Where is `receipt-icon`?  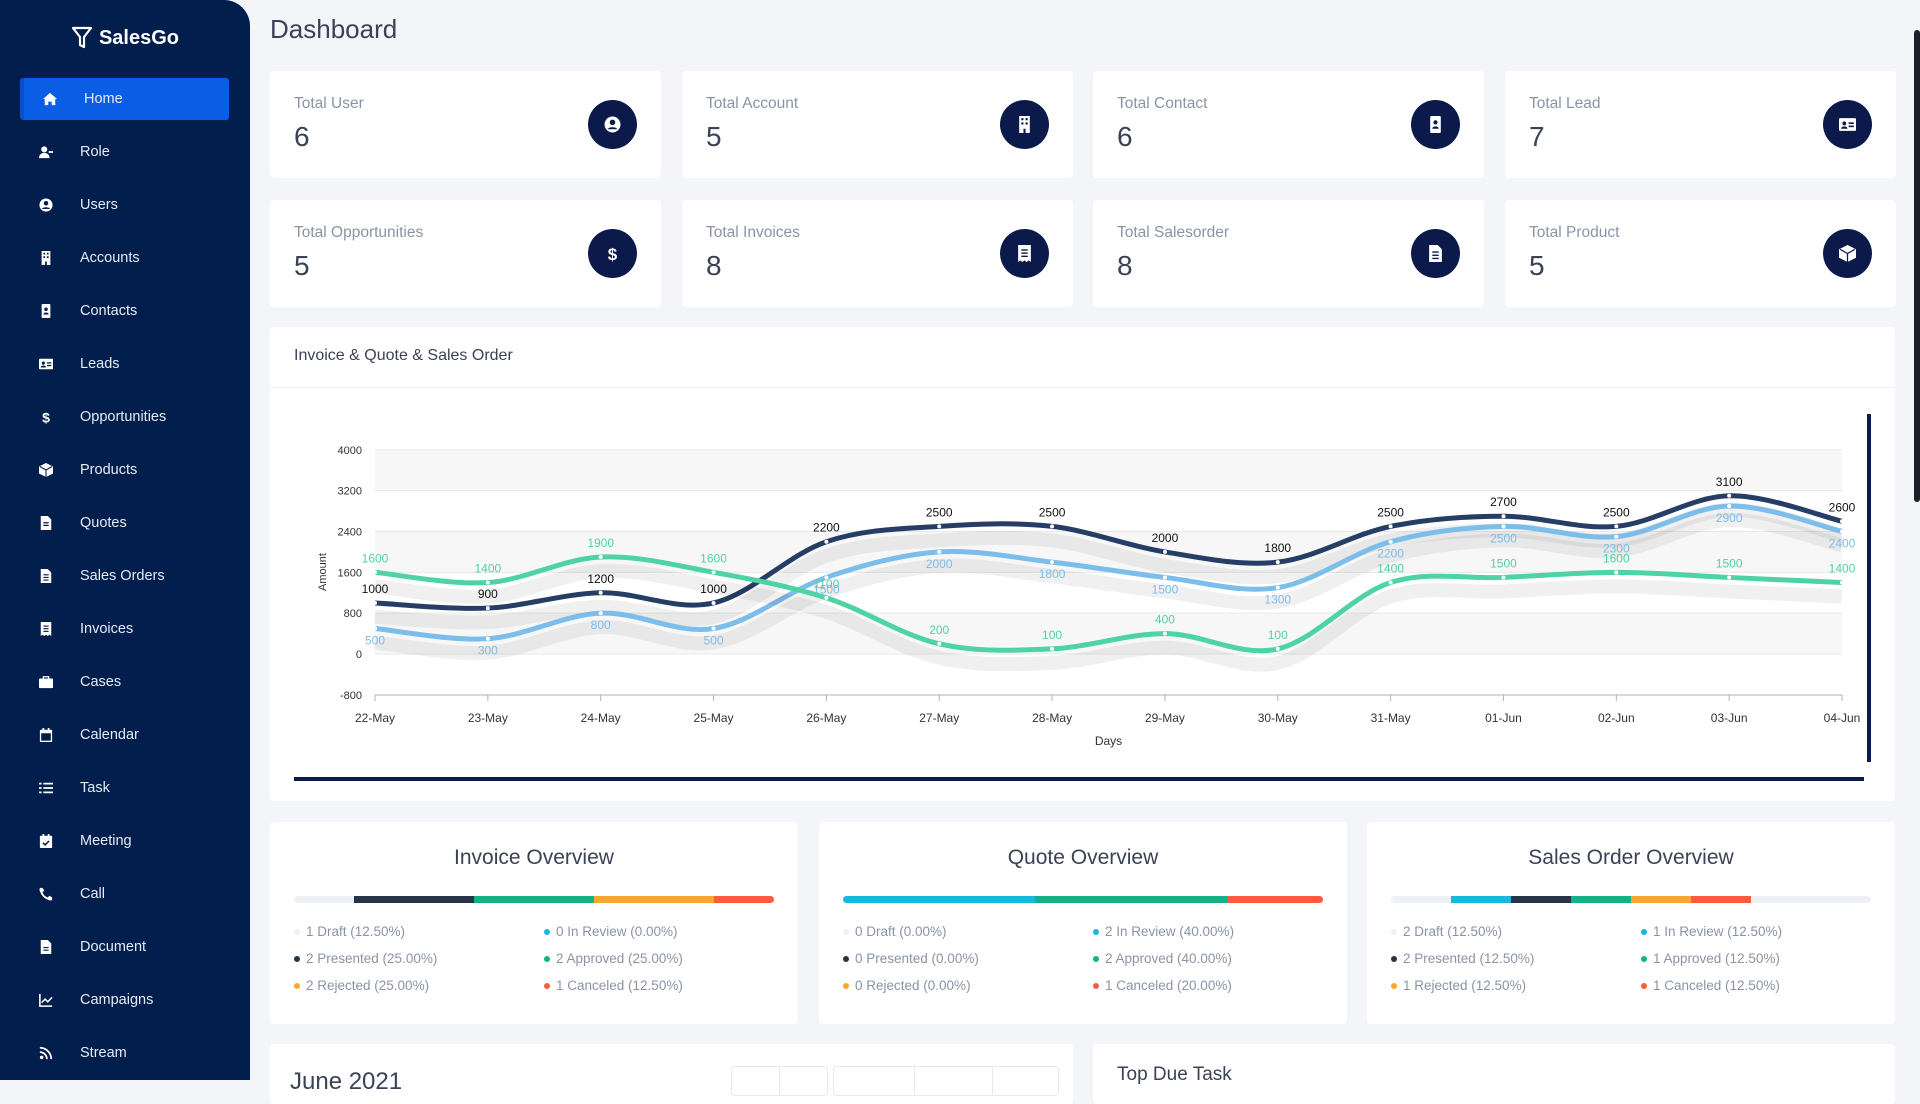
receipt-icon is located at coordinates (1024, 253).